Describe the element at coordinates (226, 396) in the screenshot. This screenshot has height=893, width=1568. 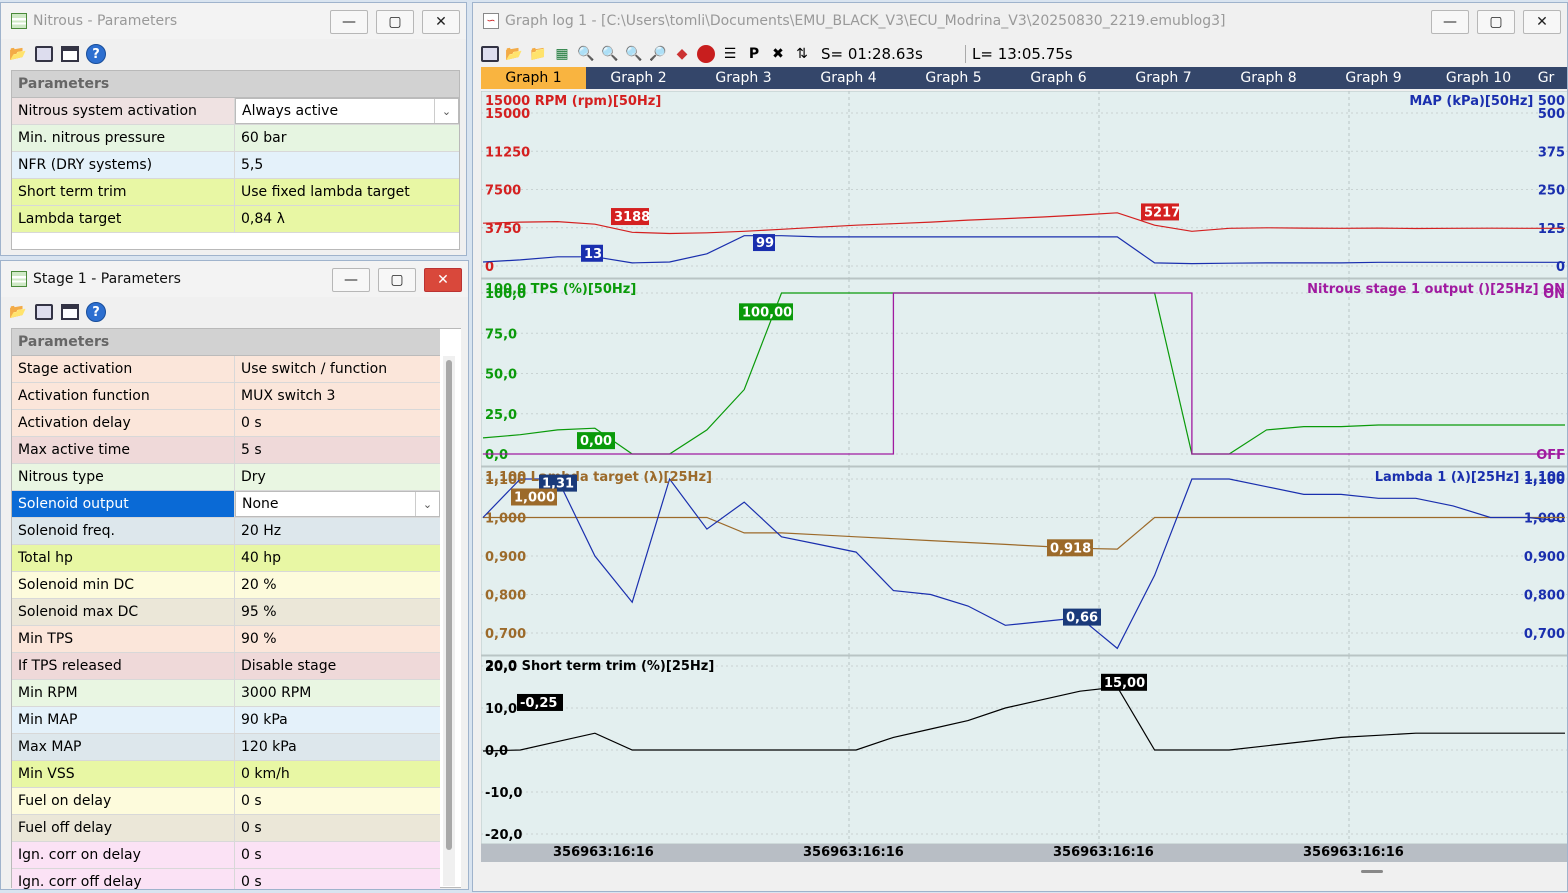
I see `param-row: Activation function MUX switch 3` at that location.